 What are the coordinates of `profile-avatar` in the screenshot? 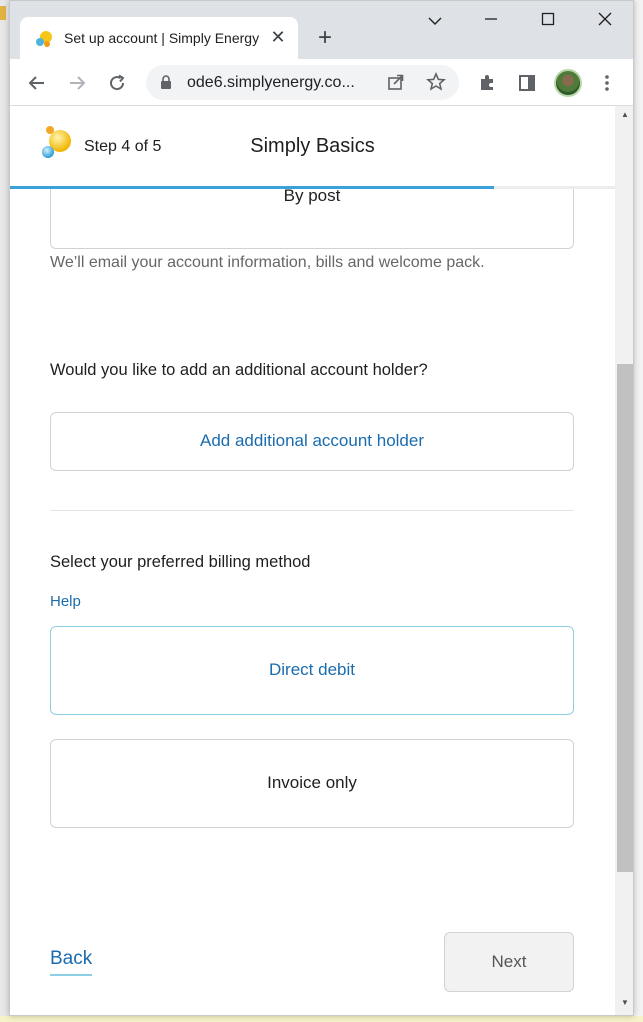 It's located at (568, 83).